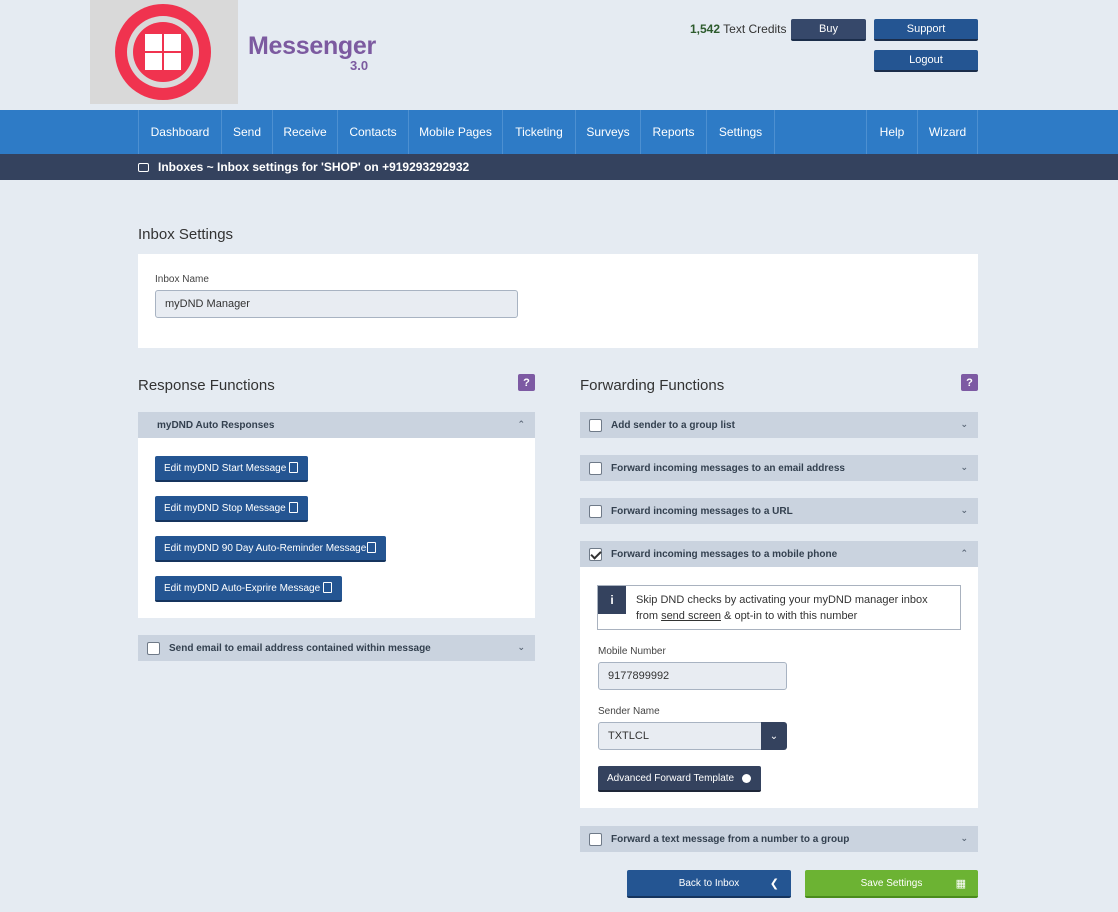 This screenshot has width=1118, height=912. Describe the element at coordinates (673, 132) in the screenshot. I see `nav-reports: Reports` at that location.